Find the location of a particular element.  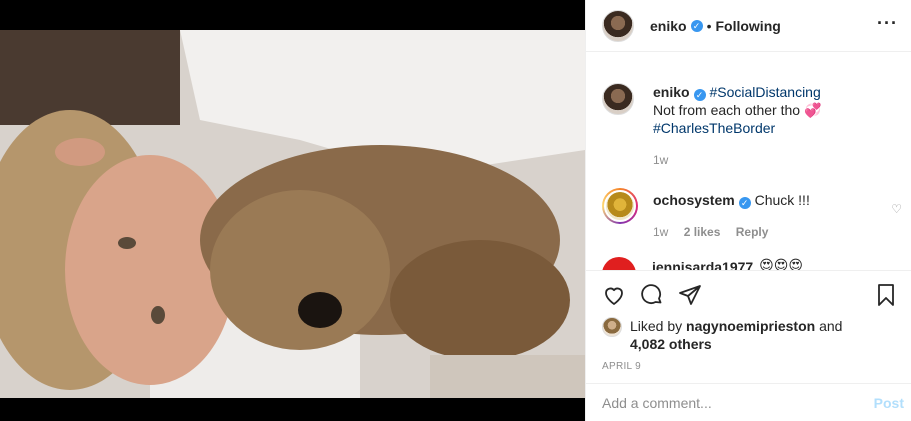

caption-text: Not from each other tho 💞 is located at coordinates (737, 110).